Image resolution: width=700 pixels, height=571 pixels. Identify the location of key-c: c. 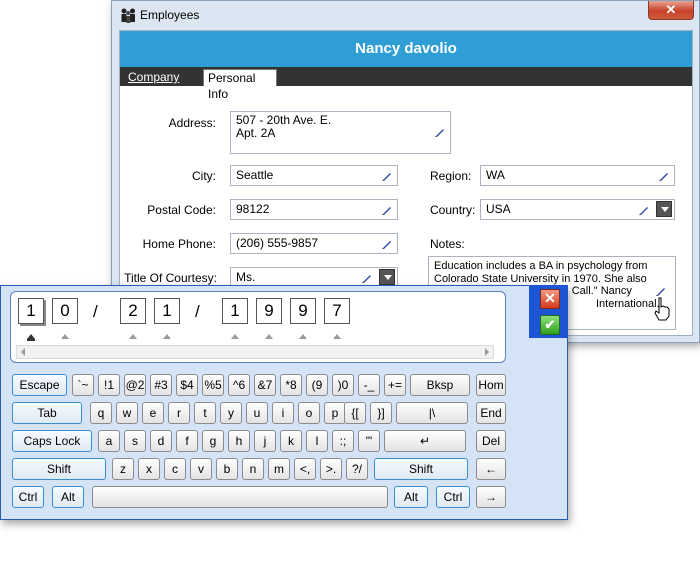
(175, 469).